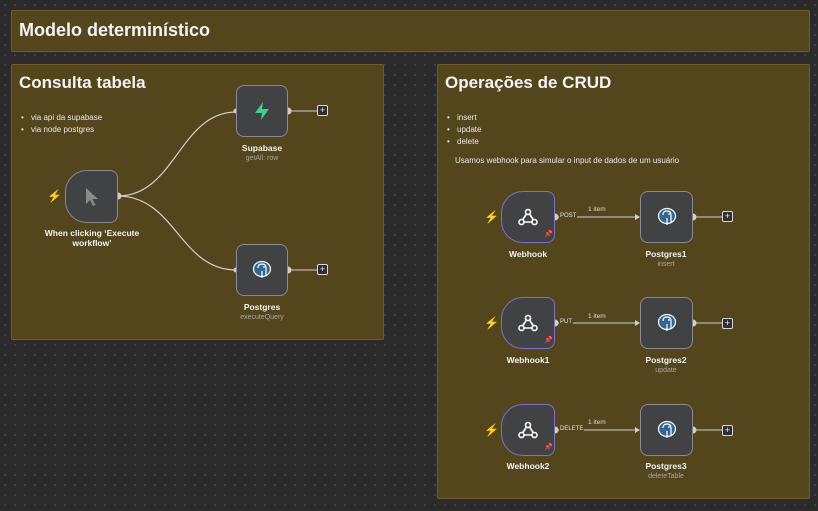 The width and height of the screenshot is (818, 511). Describe the element at coordinates (666, 264) in the screenshot. I see `node-subtitle-postgres1: insert` at that location.